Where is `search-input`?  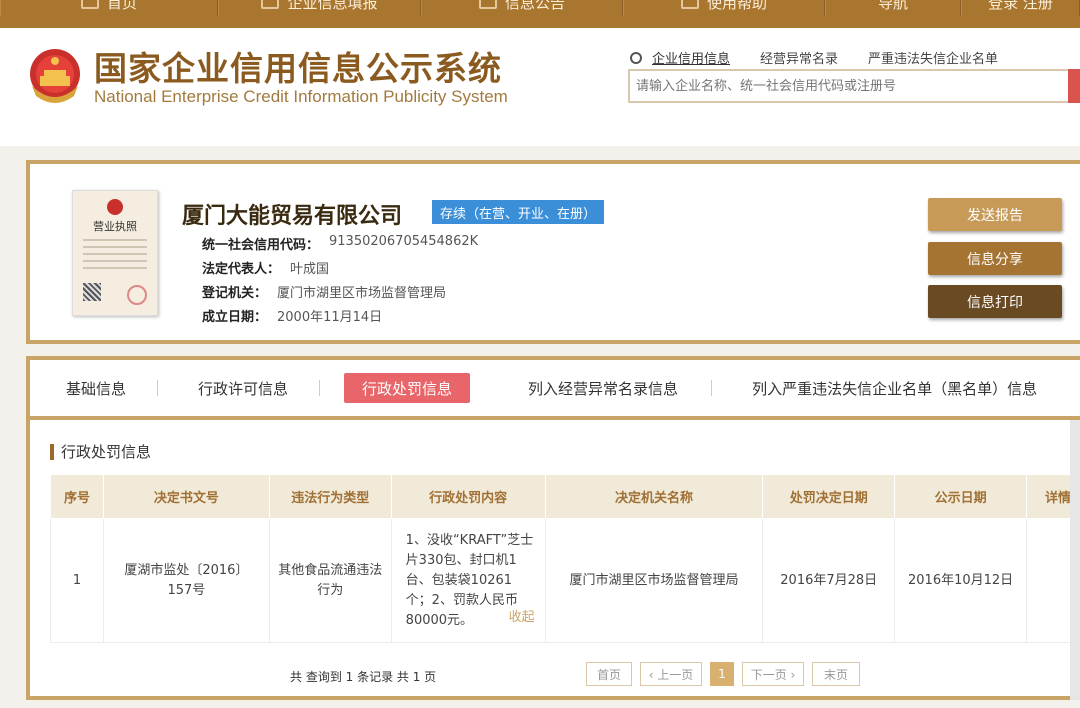
search-input is located at coordinates (850, 86).